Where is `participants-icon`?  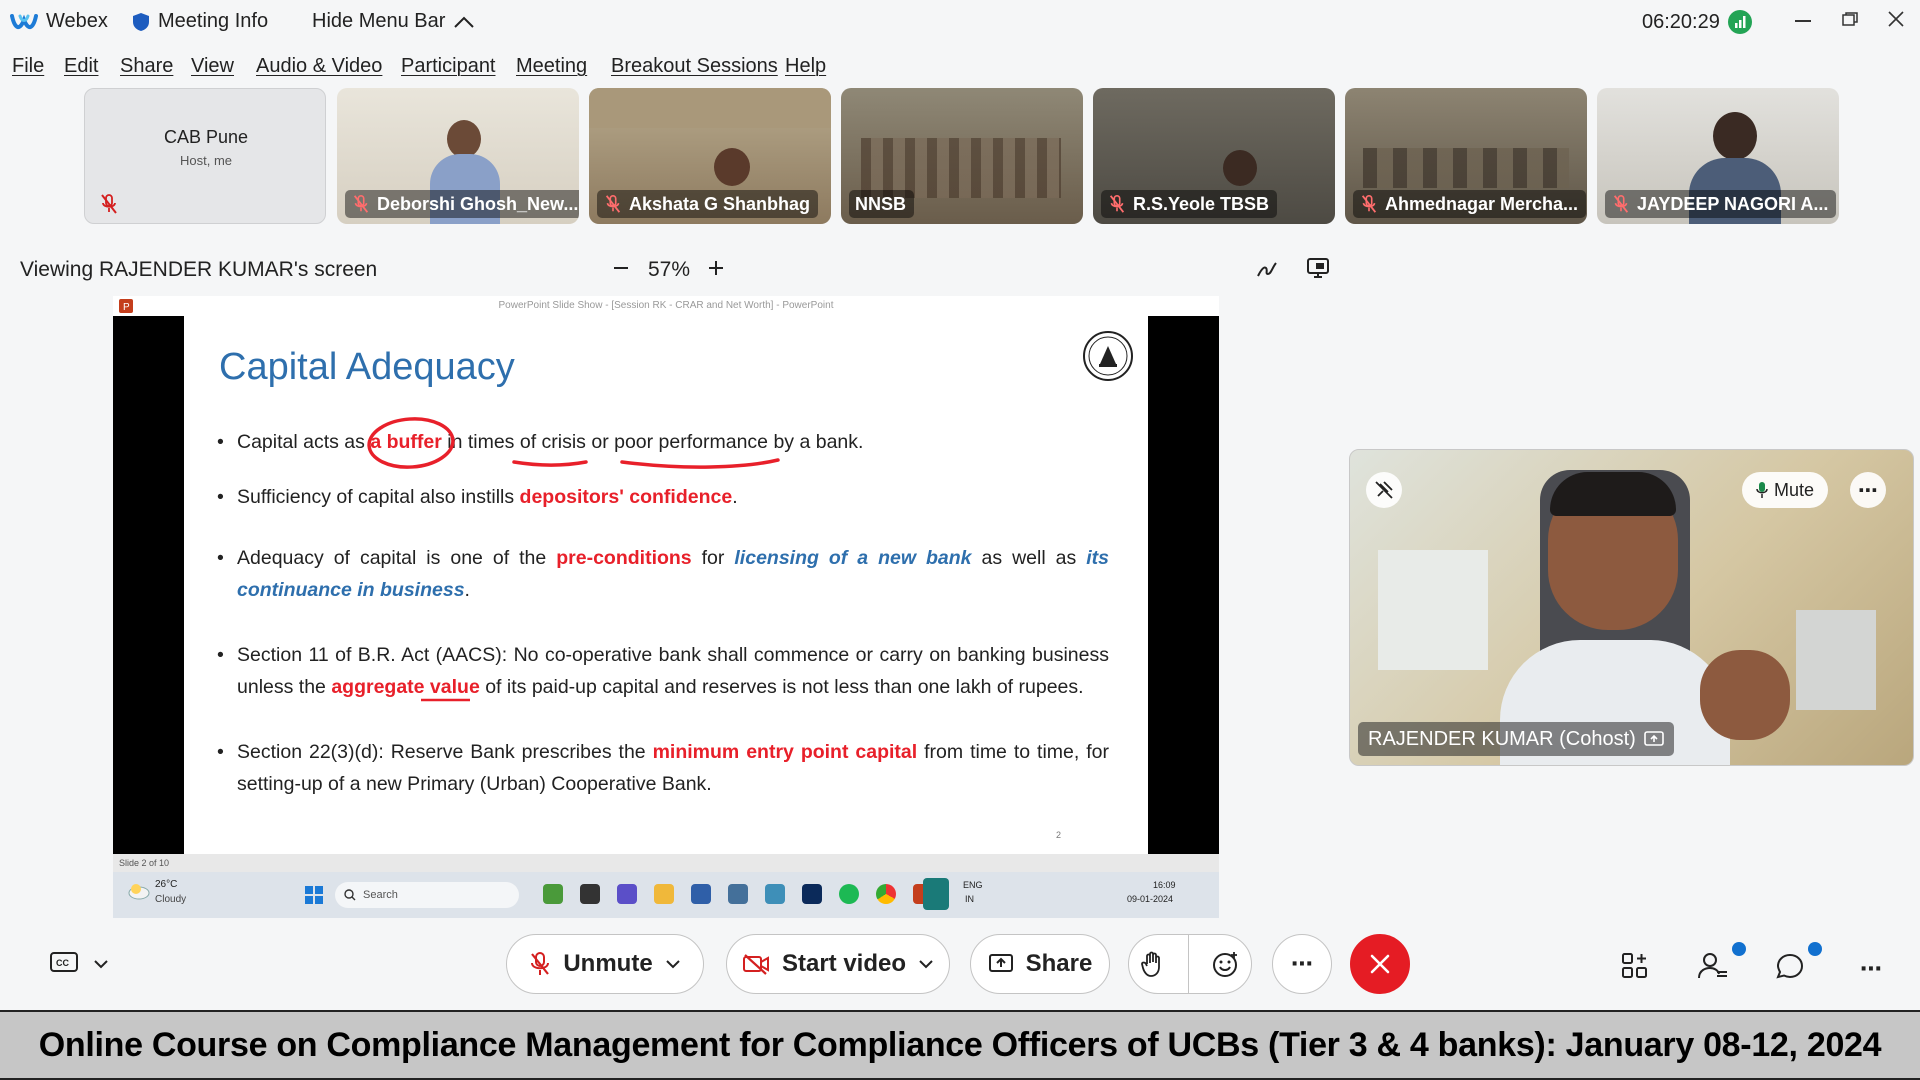
participants-icon is located at coordinates (1712, 966).